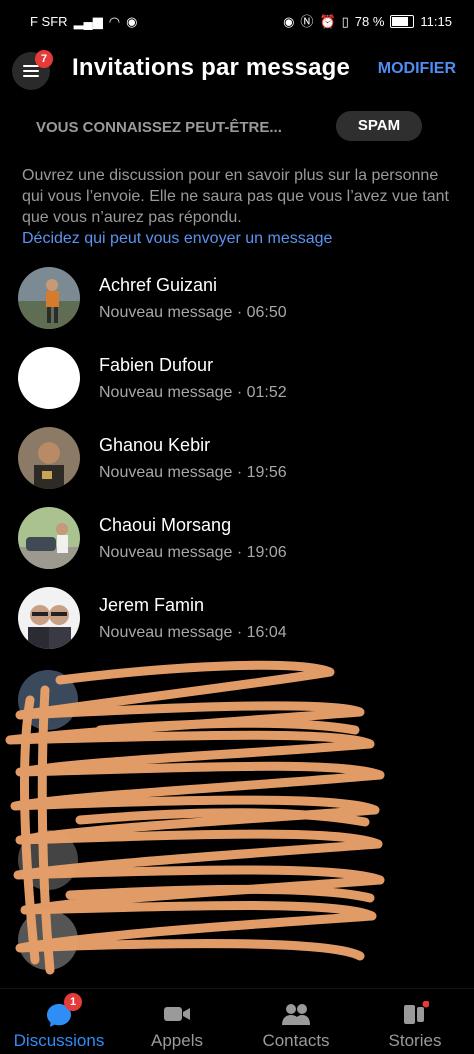 The width and height of the screenshot is (474, 1054). Describe the element at coordinates (237, 1021) in the screenshot. I see `bottom-navigation: 1 Discussions Appels Contacts Stories` at that location.